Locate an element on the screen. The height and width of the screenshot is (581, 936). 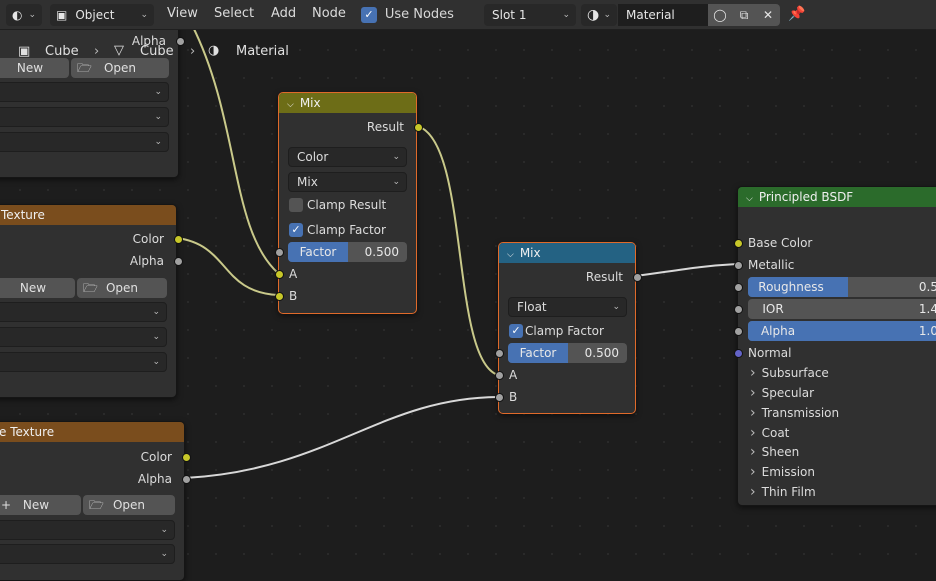
chevron-right-icon: › is located at coordinates (97, 51).